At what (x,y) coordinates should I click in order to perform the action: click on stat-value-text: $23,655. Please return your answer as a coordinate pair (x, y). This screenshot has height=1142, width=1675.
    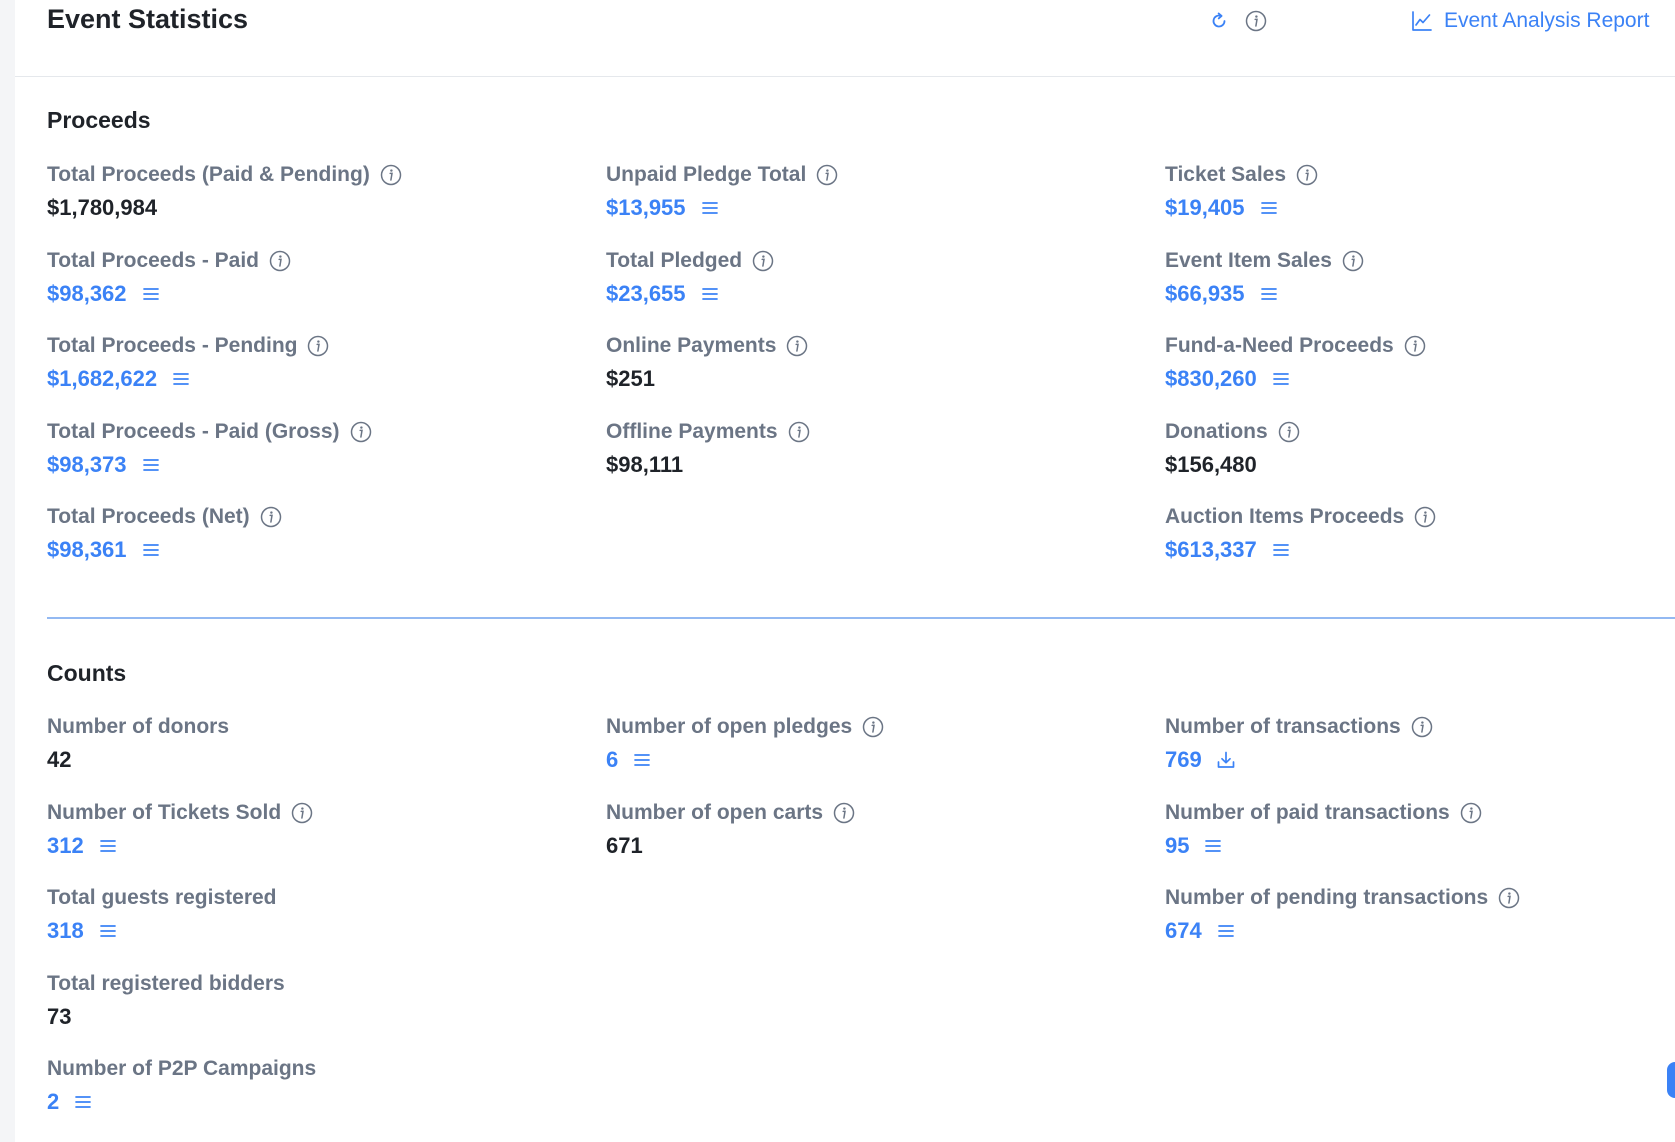
    Looking at the image, I should click on (646, 294).